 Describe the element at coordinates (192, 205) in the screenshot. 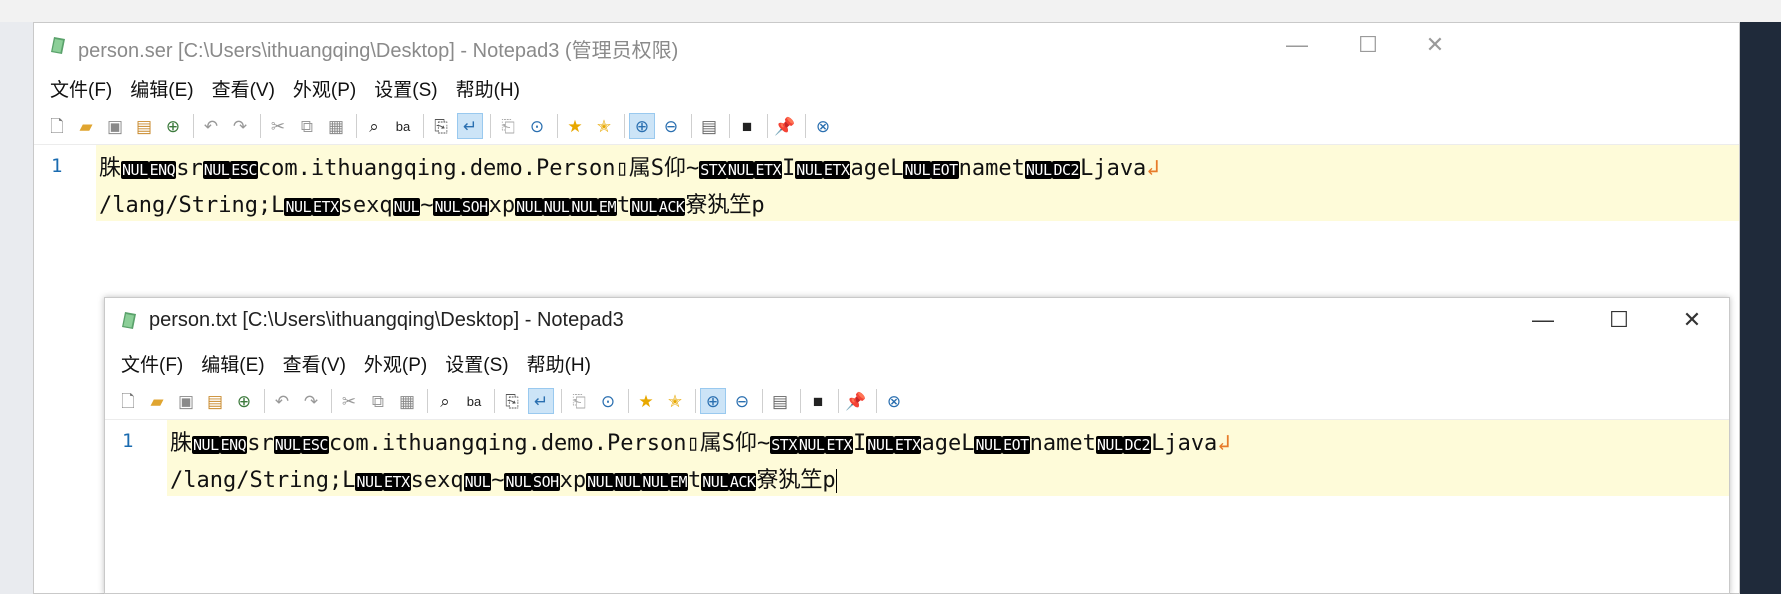

I see `text-run: /lang/String;L` at that location.